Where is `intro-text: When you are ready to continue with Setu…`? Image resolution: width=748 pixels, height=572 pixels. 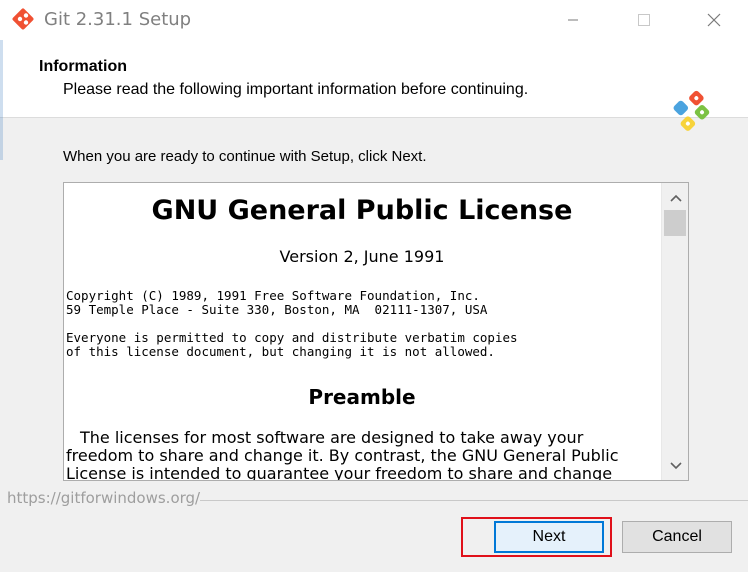
intro-text: When you are ready to continue with Setu… is located at coordinates (245, 156).